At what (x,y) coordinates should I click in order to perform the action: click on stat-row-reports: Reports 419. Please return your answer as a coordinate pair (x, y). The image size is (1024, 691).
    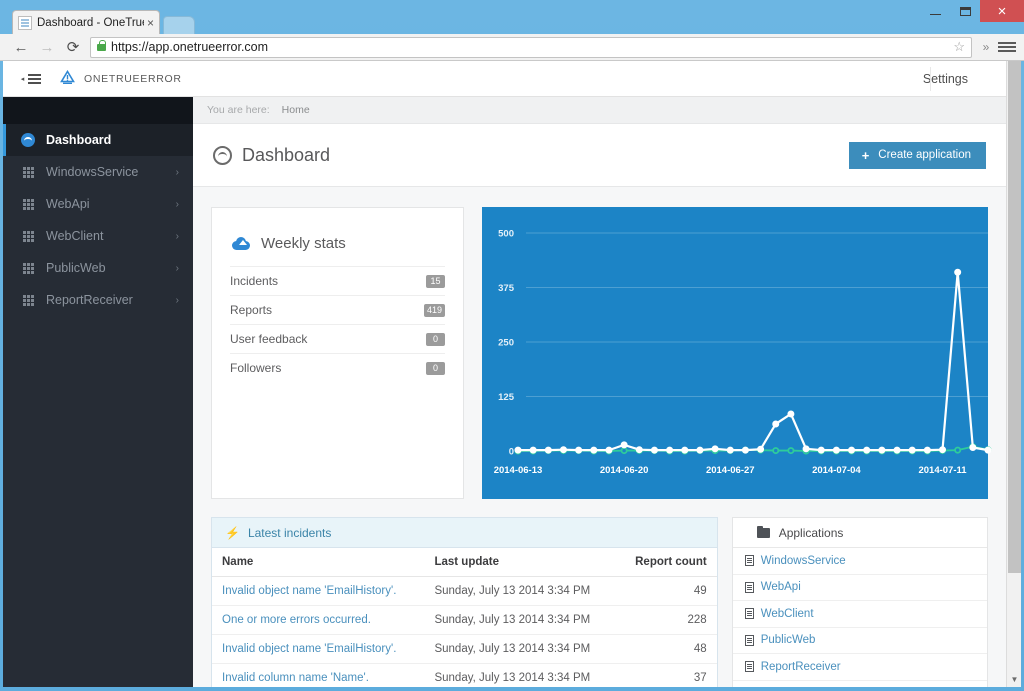
    Looking at the image, I should click on (338, 309).